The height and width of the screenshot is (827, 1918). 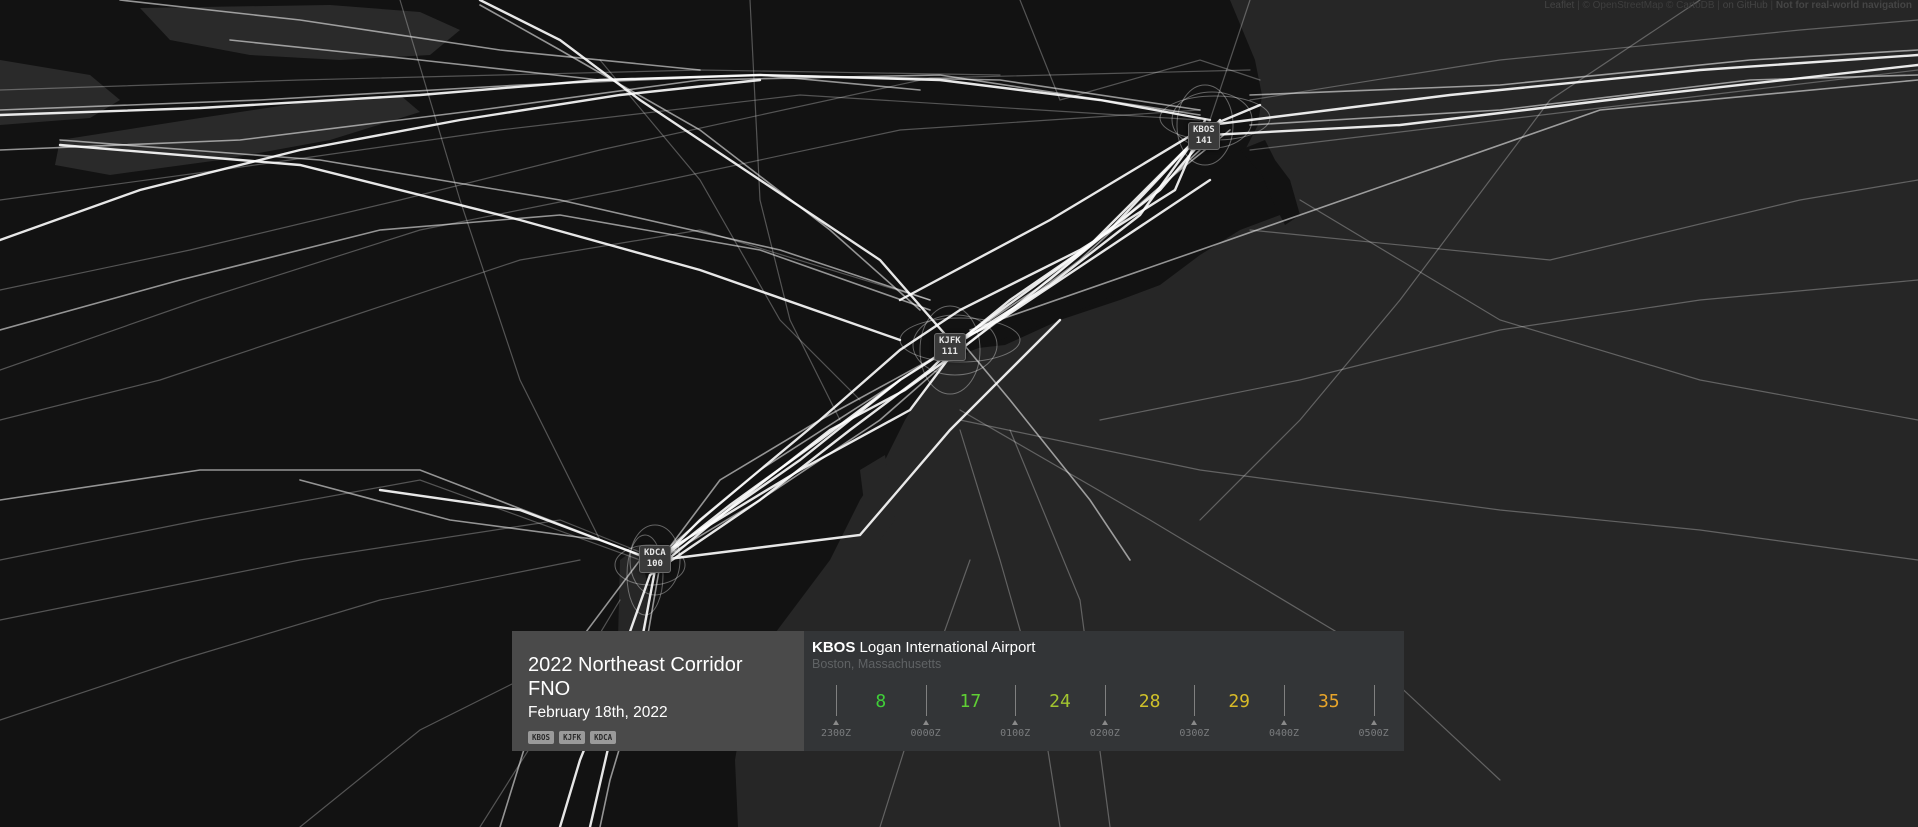 I want to click on airport-code: KBOS, so click(x=834, y=647).